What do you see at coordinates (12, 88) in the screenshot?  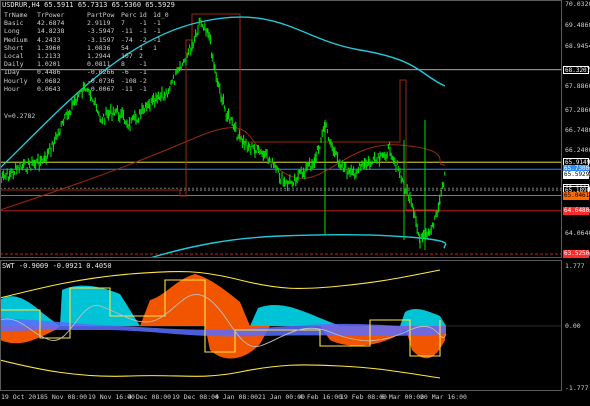 I see `table-cell: Hour` at bounding box center [12, 88].